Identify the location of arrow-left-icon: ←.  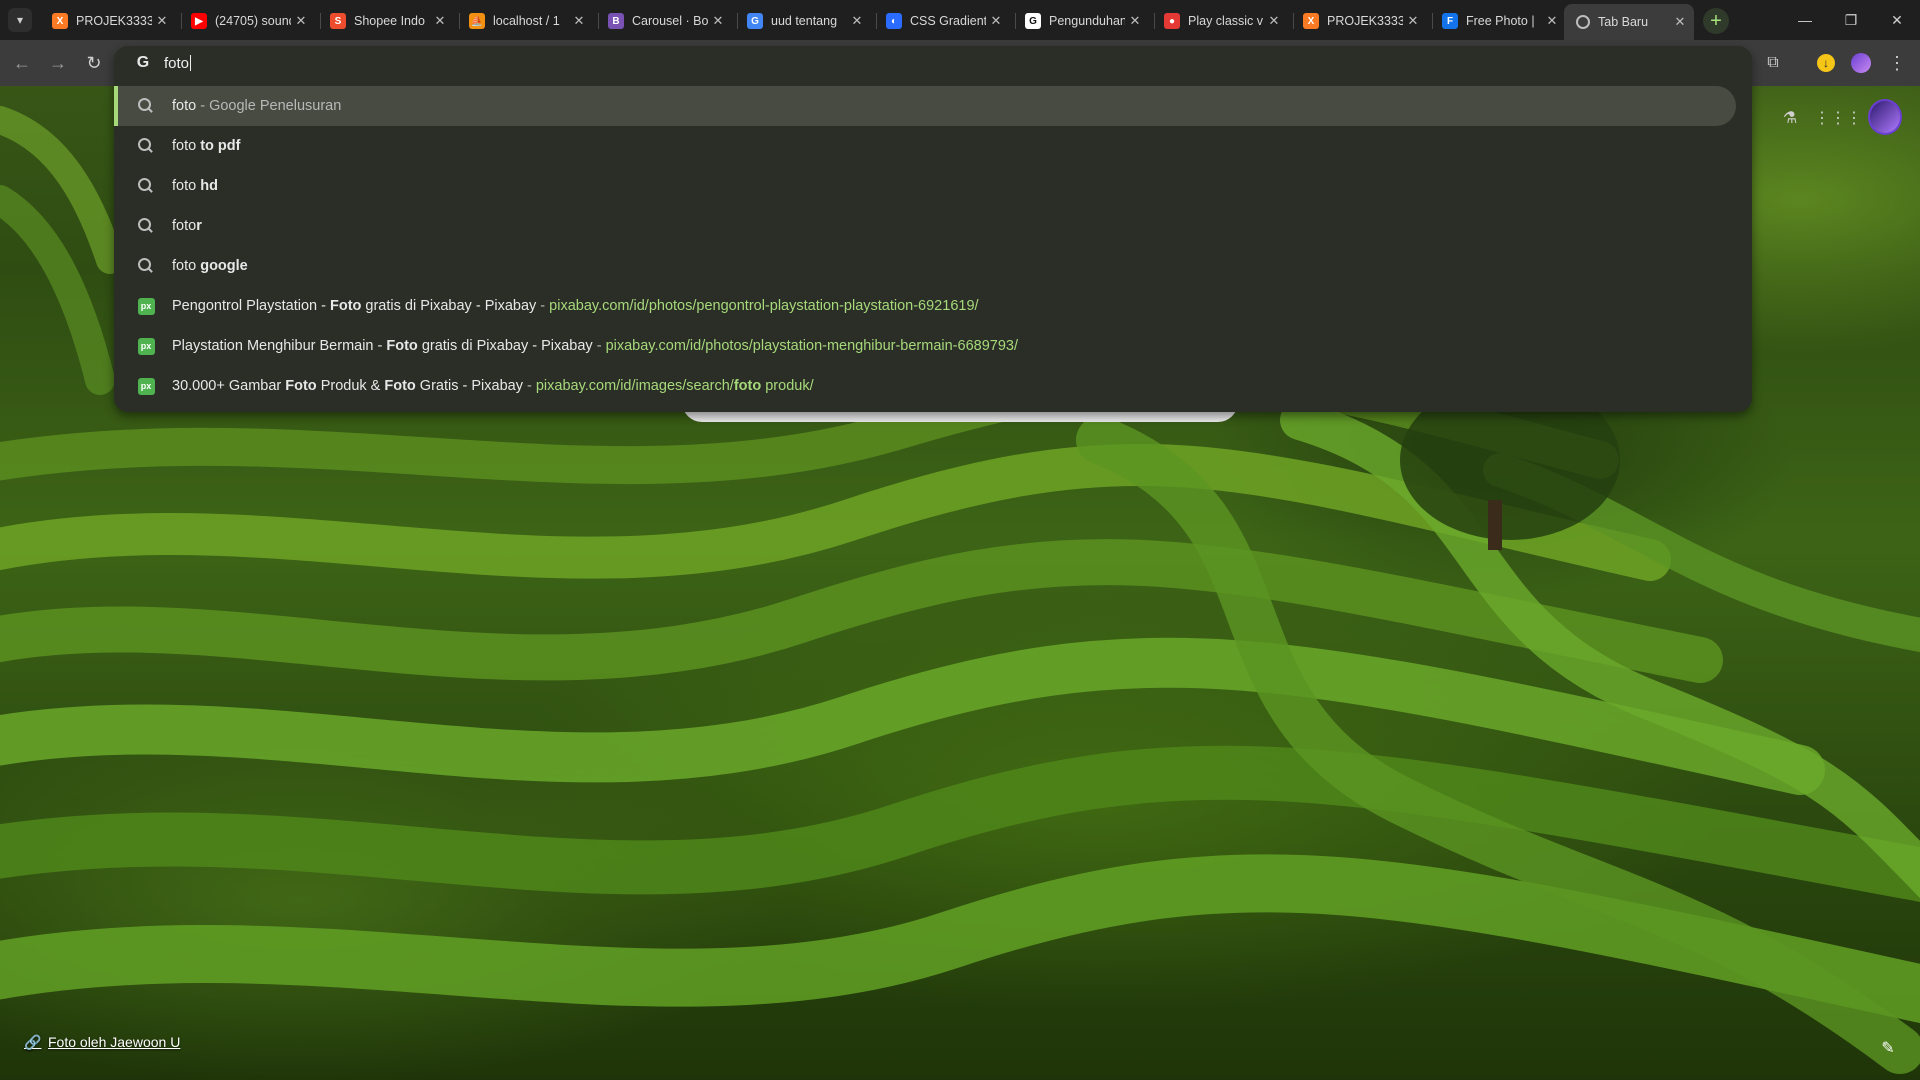
(22, 62).